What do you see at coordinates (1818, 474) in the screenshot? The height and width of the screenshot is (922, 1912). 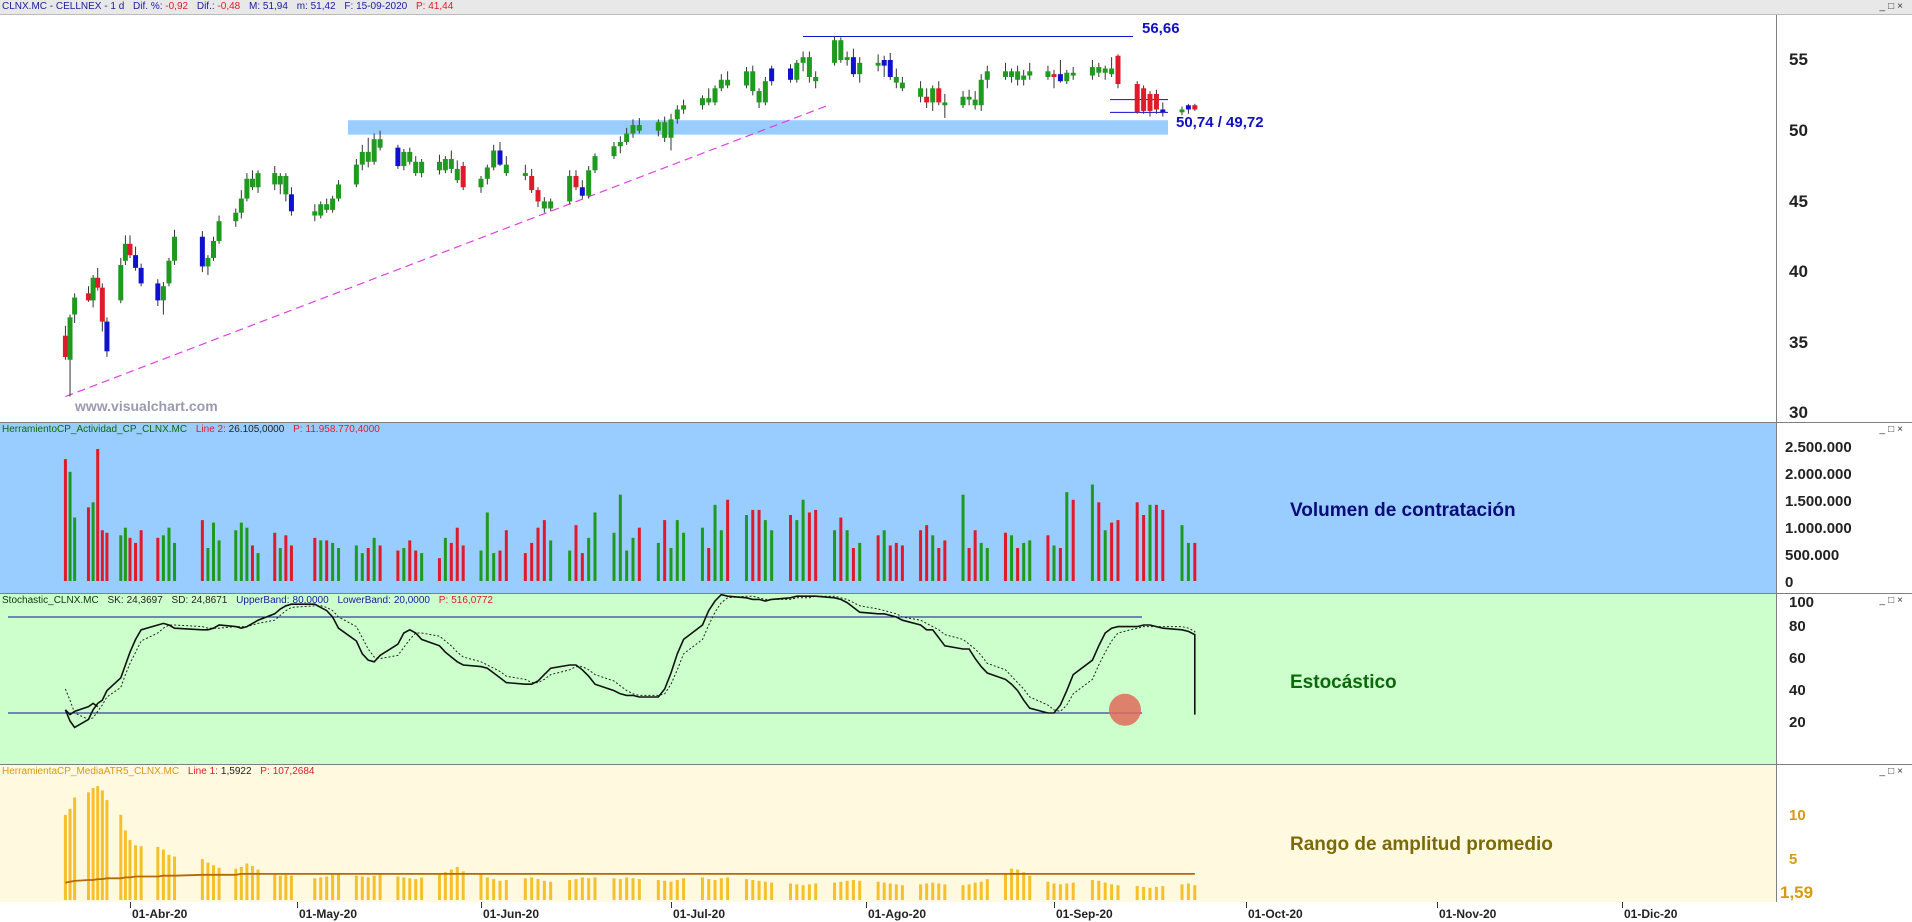 I see `y-tick: 2.000.000` at bounding box center [1818, 474].